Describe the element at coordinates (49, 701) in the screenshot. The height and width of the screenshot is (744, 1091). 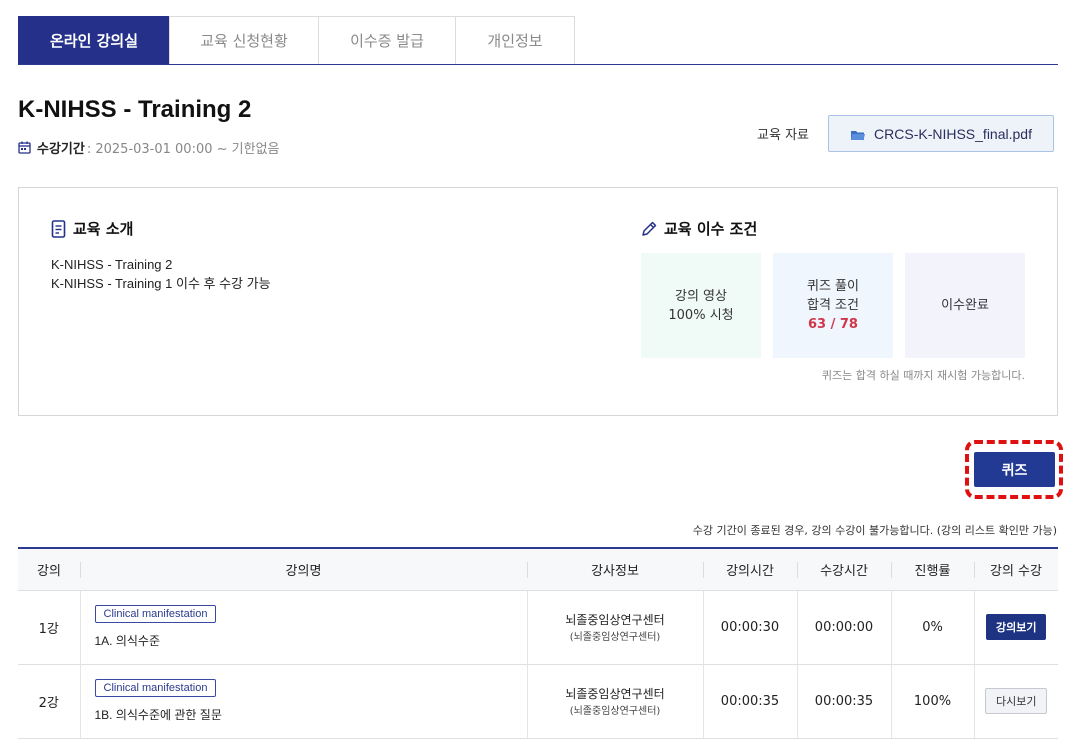
I see `lecture-no: 2강` at that location.